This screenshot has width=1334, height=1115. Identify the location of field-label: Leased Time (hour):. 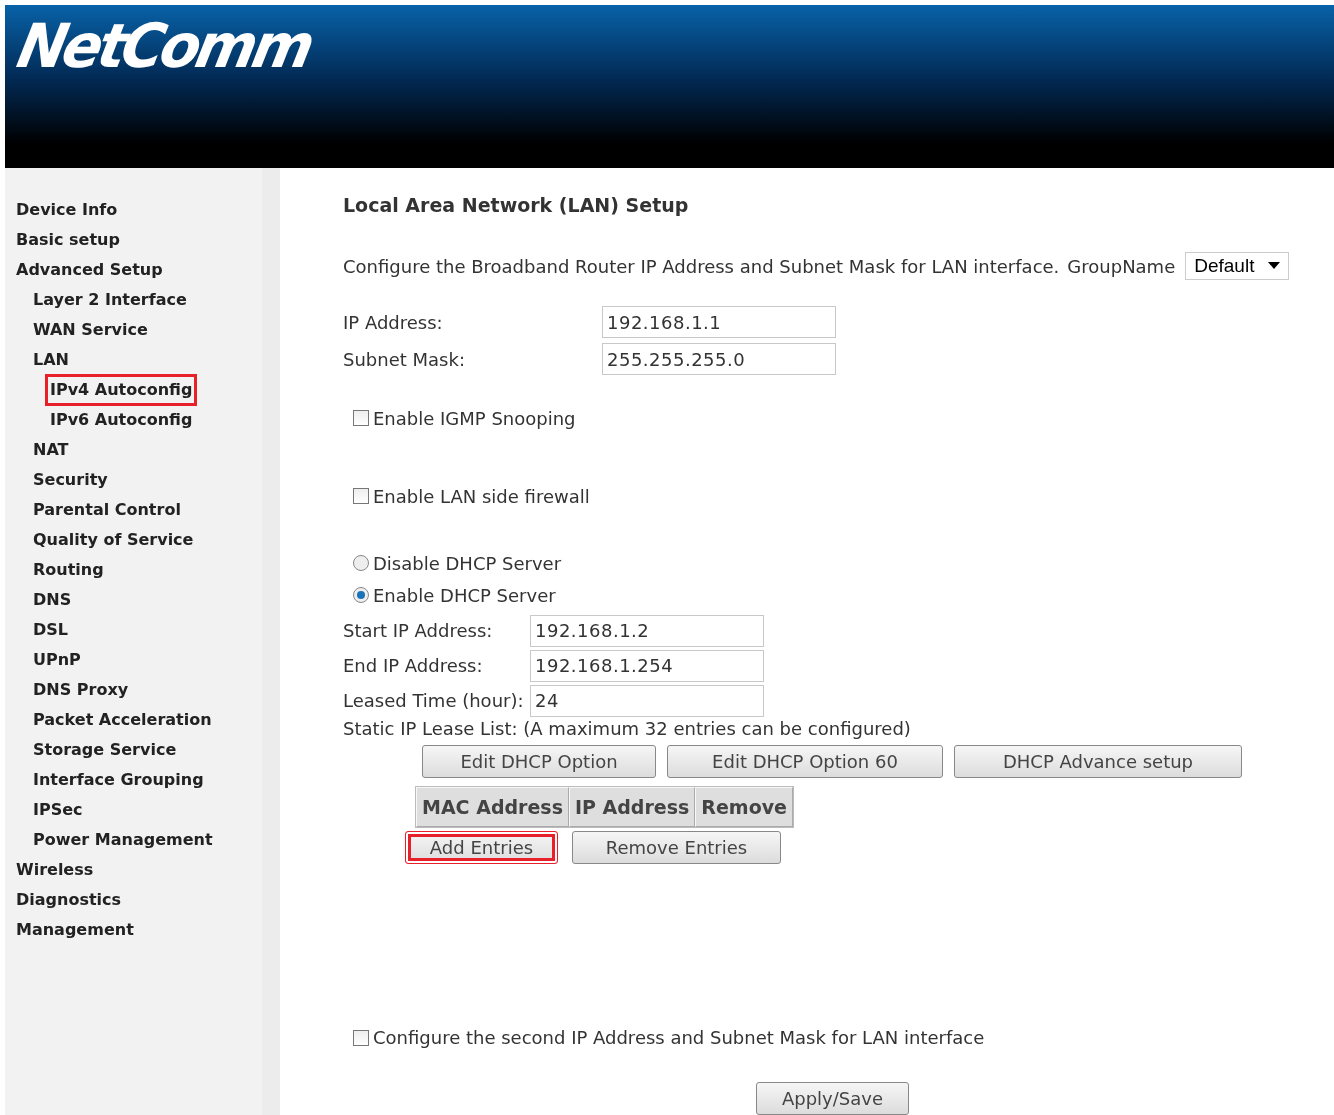
(434, 701).